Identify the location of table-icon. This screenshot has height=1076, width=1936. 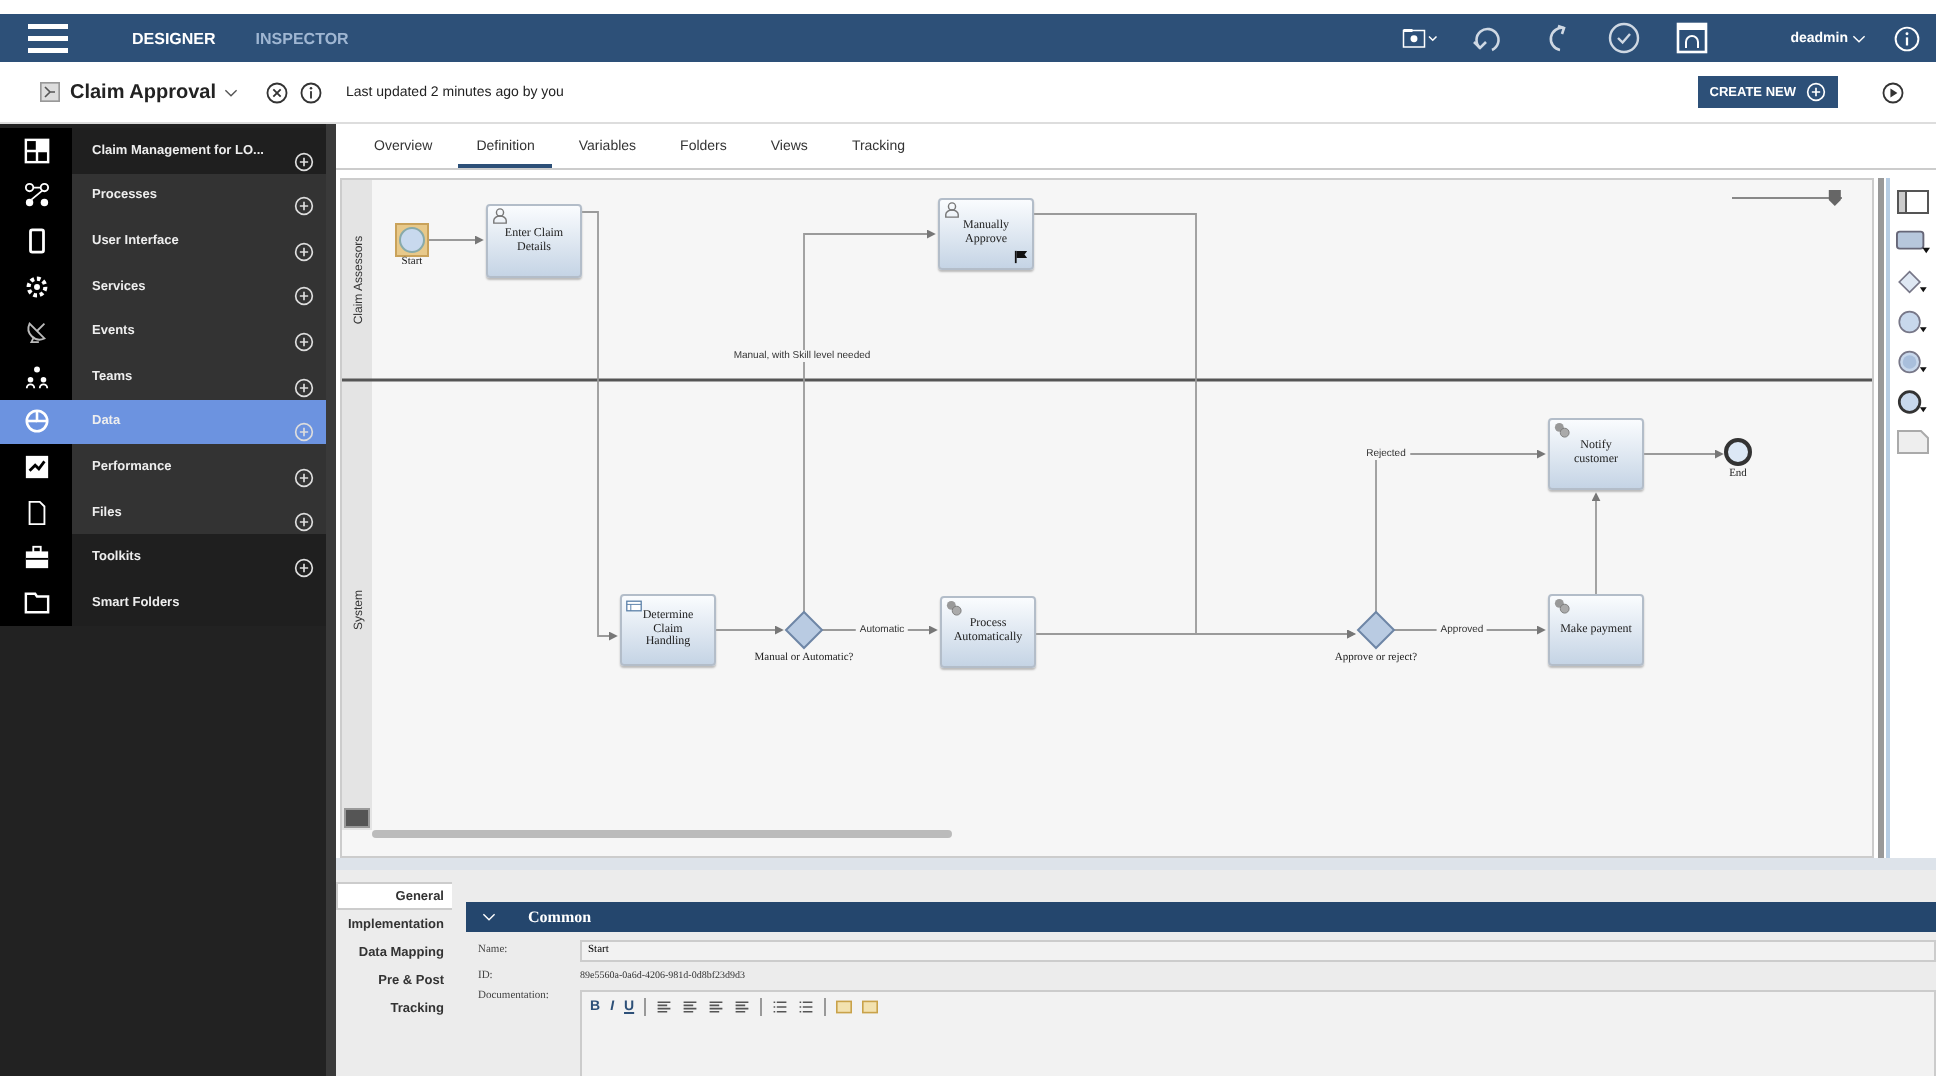
(634, 606).